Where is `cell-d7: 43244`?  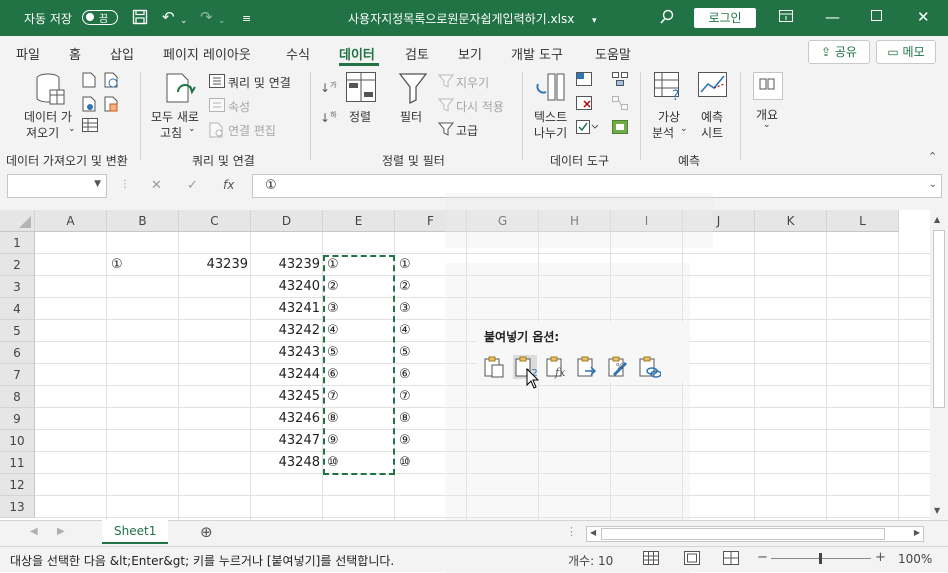 cell-d7: 43244 is located at coordinates (285, 375).